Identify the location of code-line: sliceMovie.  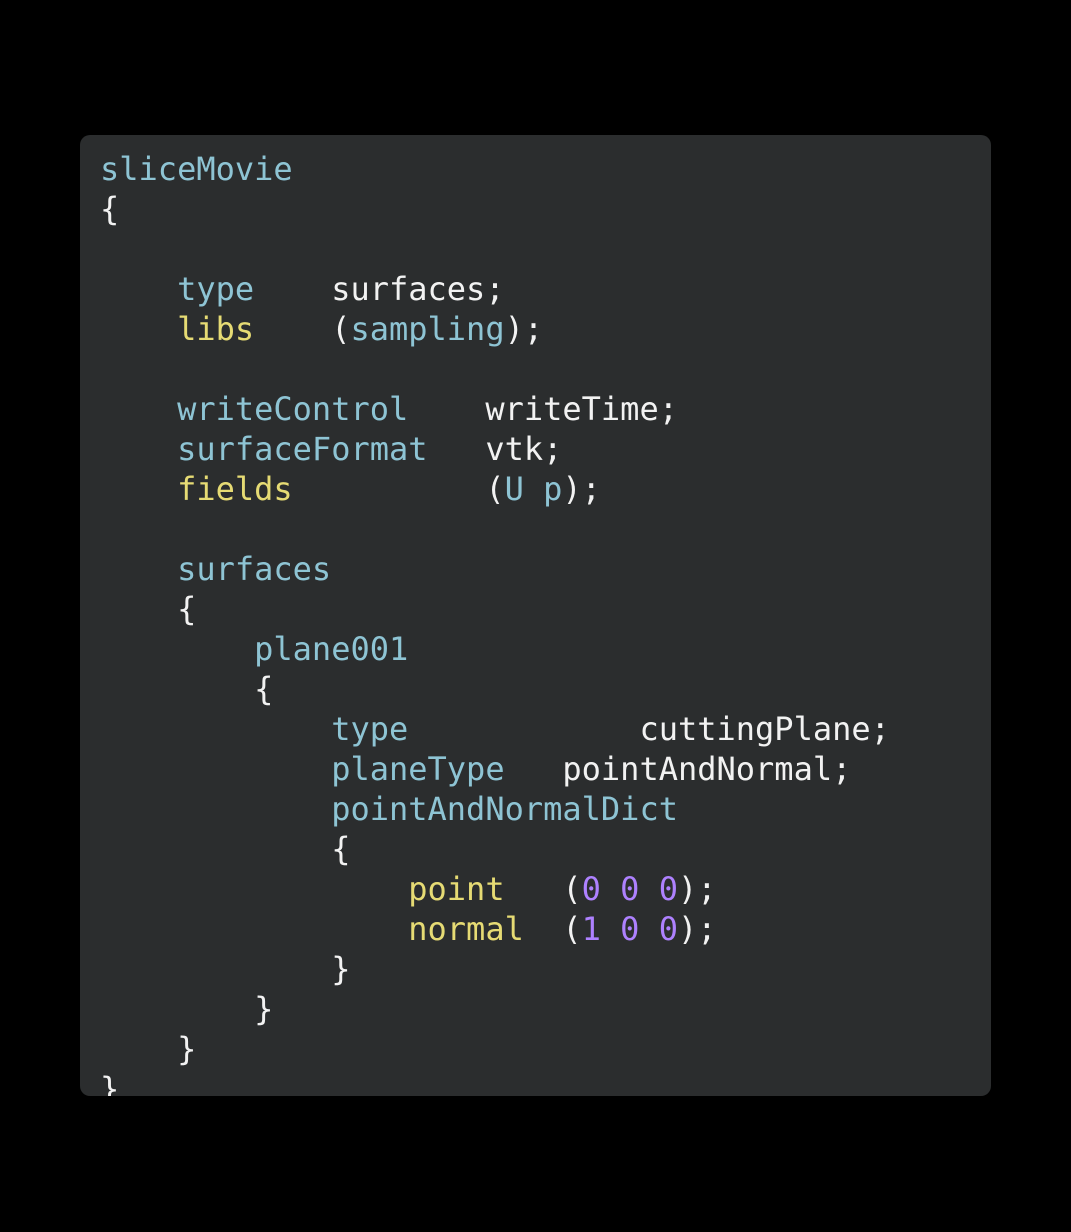
(545, 169).